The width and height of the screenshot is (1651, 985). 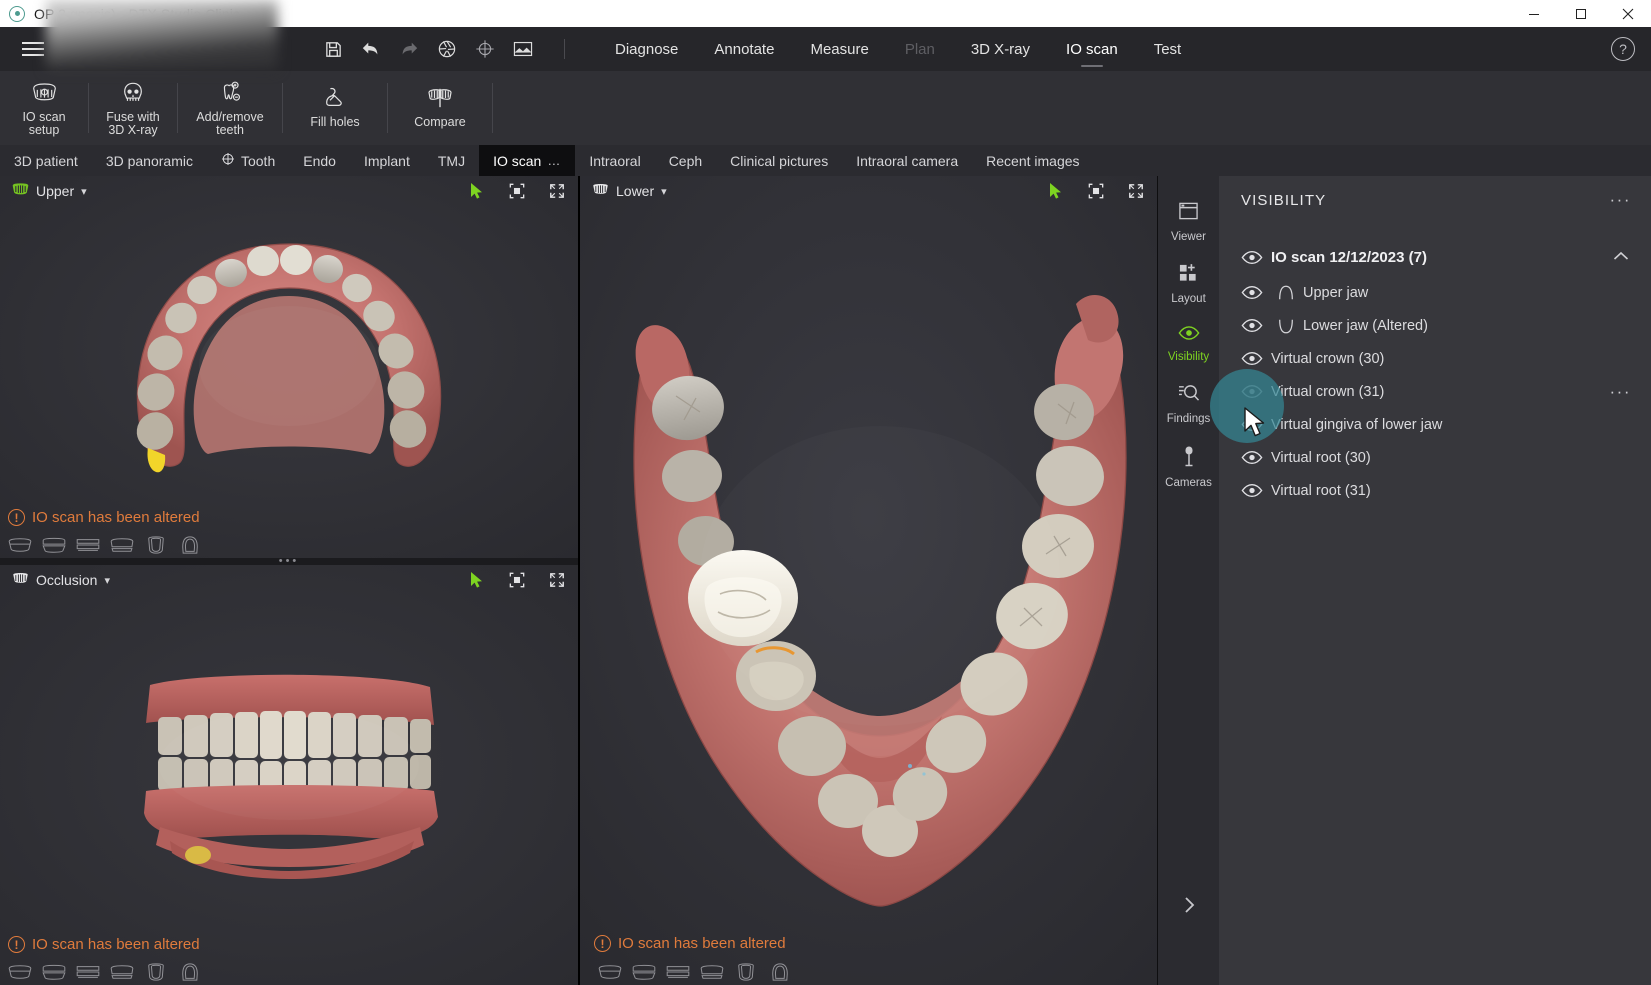 What do you see at coordinates (371, 49) in the screenshot?
I see `undo-icon` at bounding box center [371, 49].